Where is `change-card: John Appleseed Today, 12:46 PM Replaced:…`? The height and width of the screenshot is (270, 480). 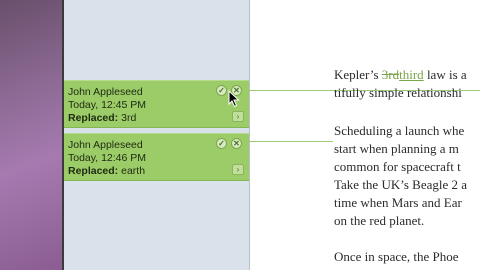 change-card: John Appleseed Today, 12:46 PM Replaced:… is located at coordinates (156, 157).